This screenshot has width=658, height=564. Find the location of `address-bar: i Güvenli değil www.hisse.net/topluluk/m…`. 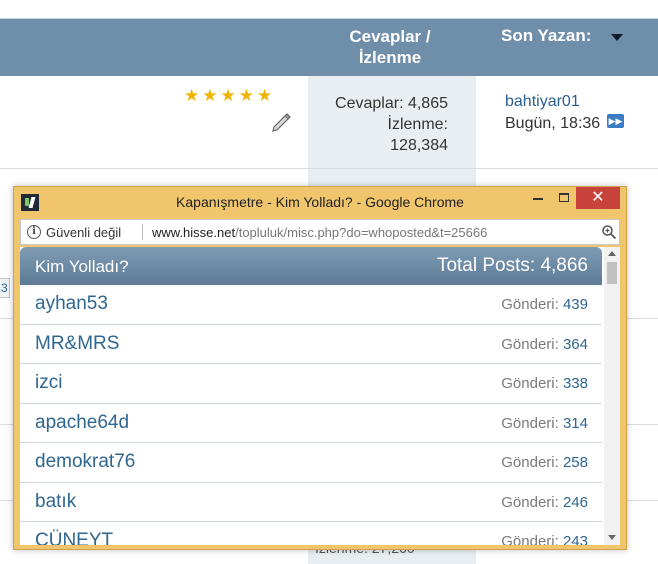

address-bar: i Güvenli değil www.hisse.net/topluluk/m… is located at coordinates (320, 232).